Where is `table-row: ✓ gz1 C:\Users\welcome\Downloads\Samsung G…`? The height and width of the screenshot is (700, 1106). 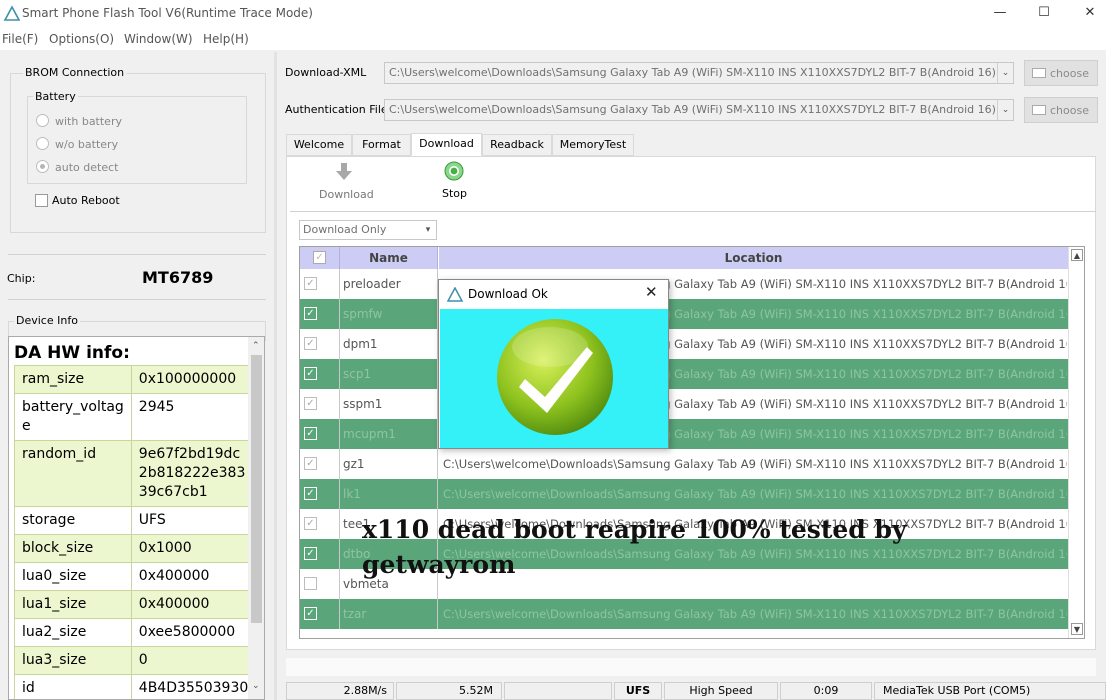
table-row: ✓ gz1 C:\Users\welcome\Downloads\Samsung G… is located at coordinates (684, 464).